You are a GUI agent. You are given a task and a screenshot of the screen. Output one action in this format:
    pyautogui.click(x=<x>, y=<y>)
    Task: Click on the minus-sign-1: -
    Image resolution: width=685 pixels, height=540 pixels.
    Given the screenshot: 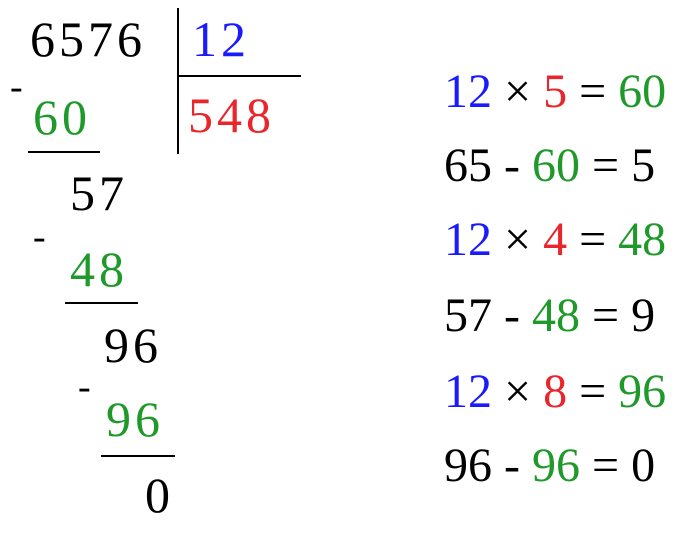 What is the action you would take?
    pyautogui.click(x=16, y=87)
    